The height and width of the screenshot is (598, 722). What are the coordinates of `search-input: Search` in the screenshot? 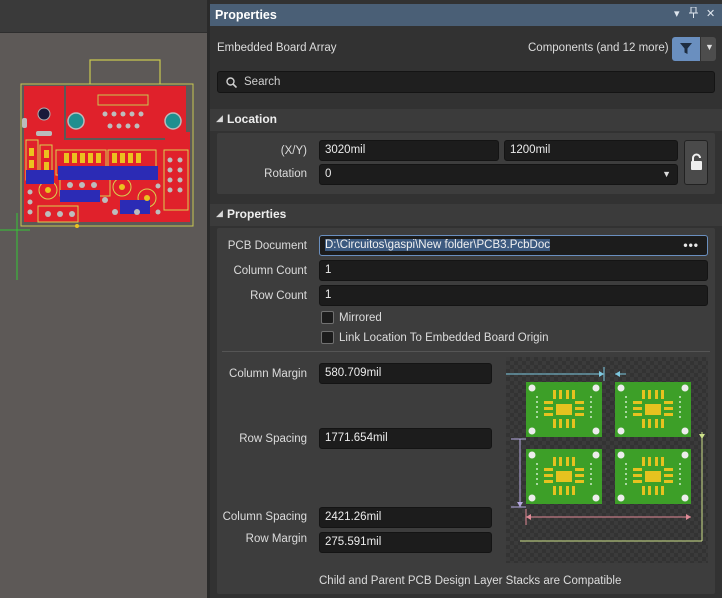 It's located at (466, 82).